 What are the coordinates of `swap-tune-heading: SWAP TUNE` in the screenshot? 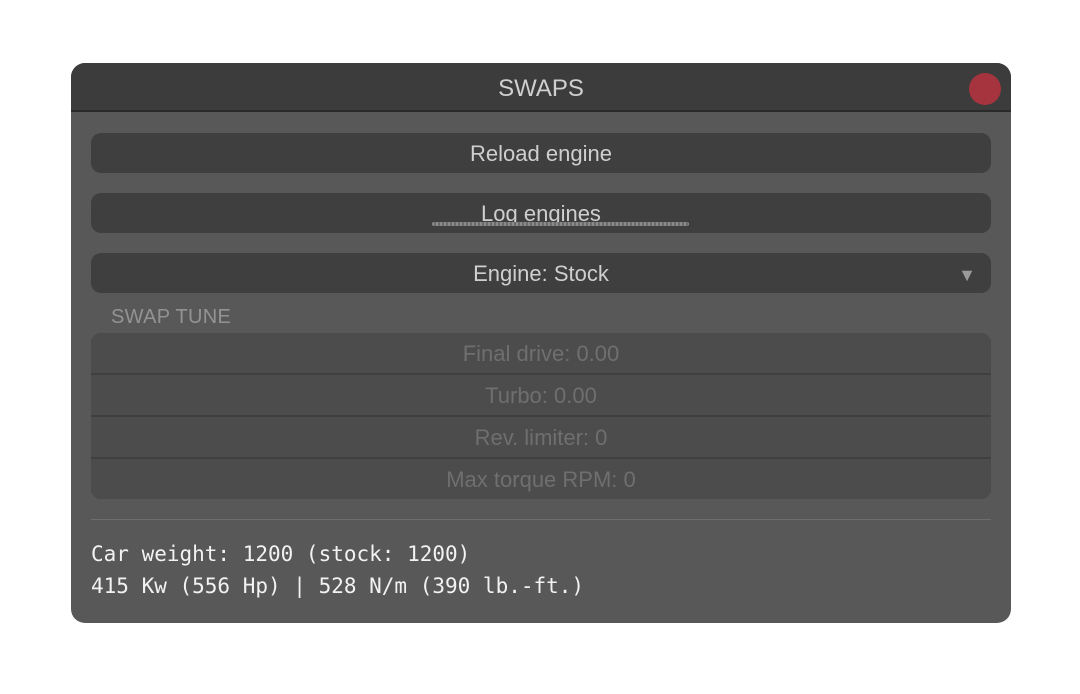 It's located at (171, 317).